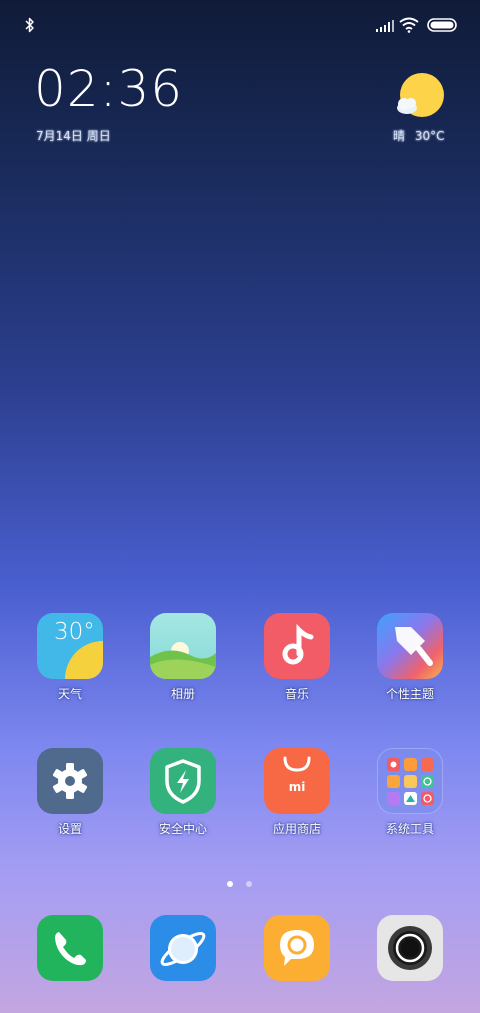 This screenshot has width=480, height=1013. Describe the element at coordinates (297, 787) in the screenshot. I see `store-icon-text: mi` at that location.